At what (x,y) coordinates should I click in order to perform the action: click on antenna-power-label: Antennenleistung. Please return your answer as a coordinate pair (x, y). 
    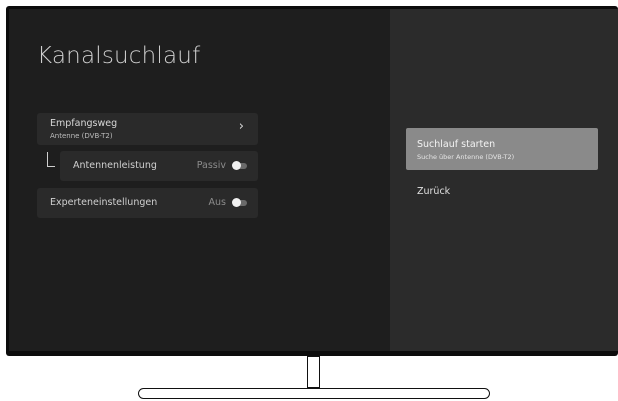
    Looking at the image, I should click on (115, 165).